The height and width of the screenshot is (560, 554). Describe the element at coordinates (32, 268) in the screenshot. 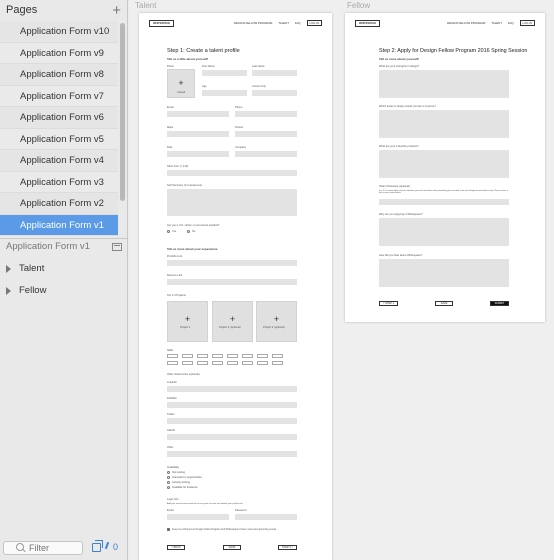

I see `layer-label-talent: Talent` at that location.